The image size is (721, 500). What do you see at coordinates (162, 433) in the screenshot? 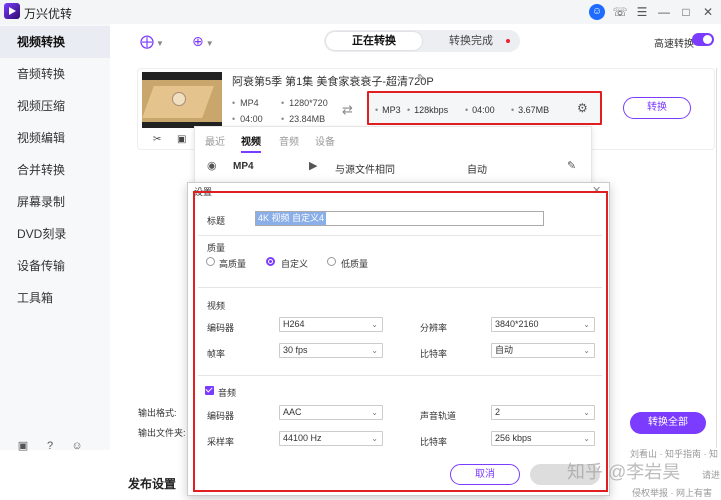
I see `output-folder-label: 输出文件夹:` at bounding box center [162, 433].